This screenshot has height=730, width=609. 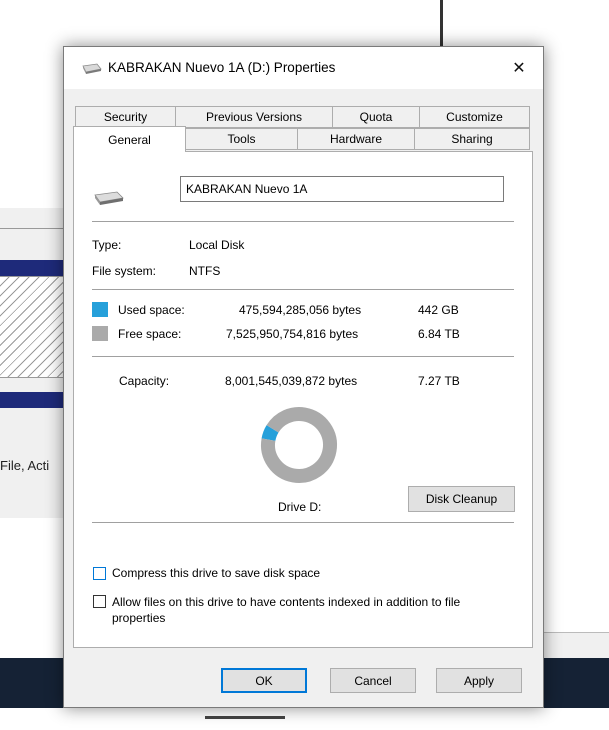 What do you see at coordinates (342, 189) in the screenshot?
I see `drive-name-field` at bounding box center [342, 189].